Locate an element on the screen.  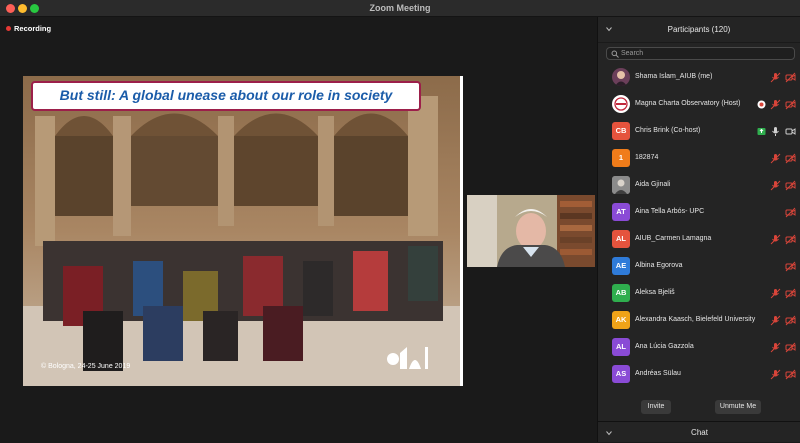
chat-label: Chat is located at coordinates (699, 432).